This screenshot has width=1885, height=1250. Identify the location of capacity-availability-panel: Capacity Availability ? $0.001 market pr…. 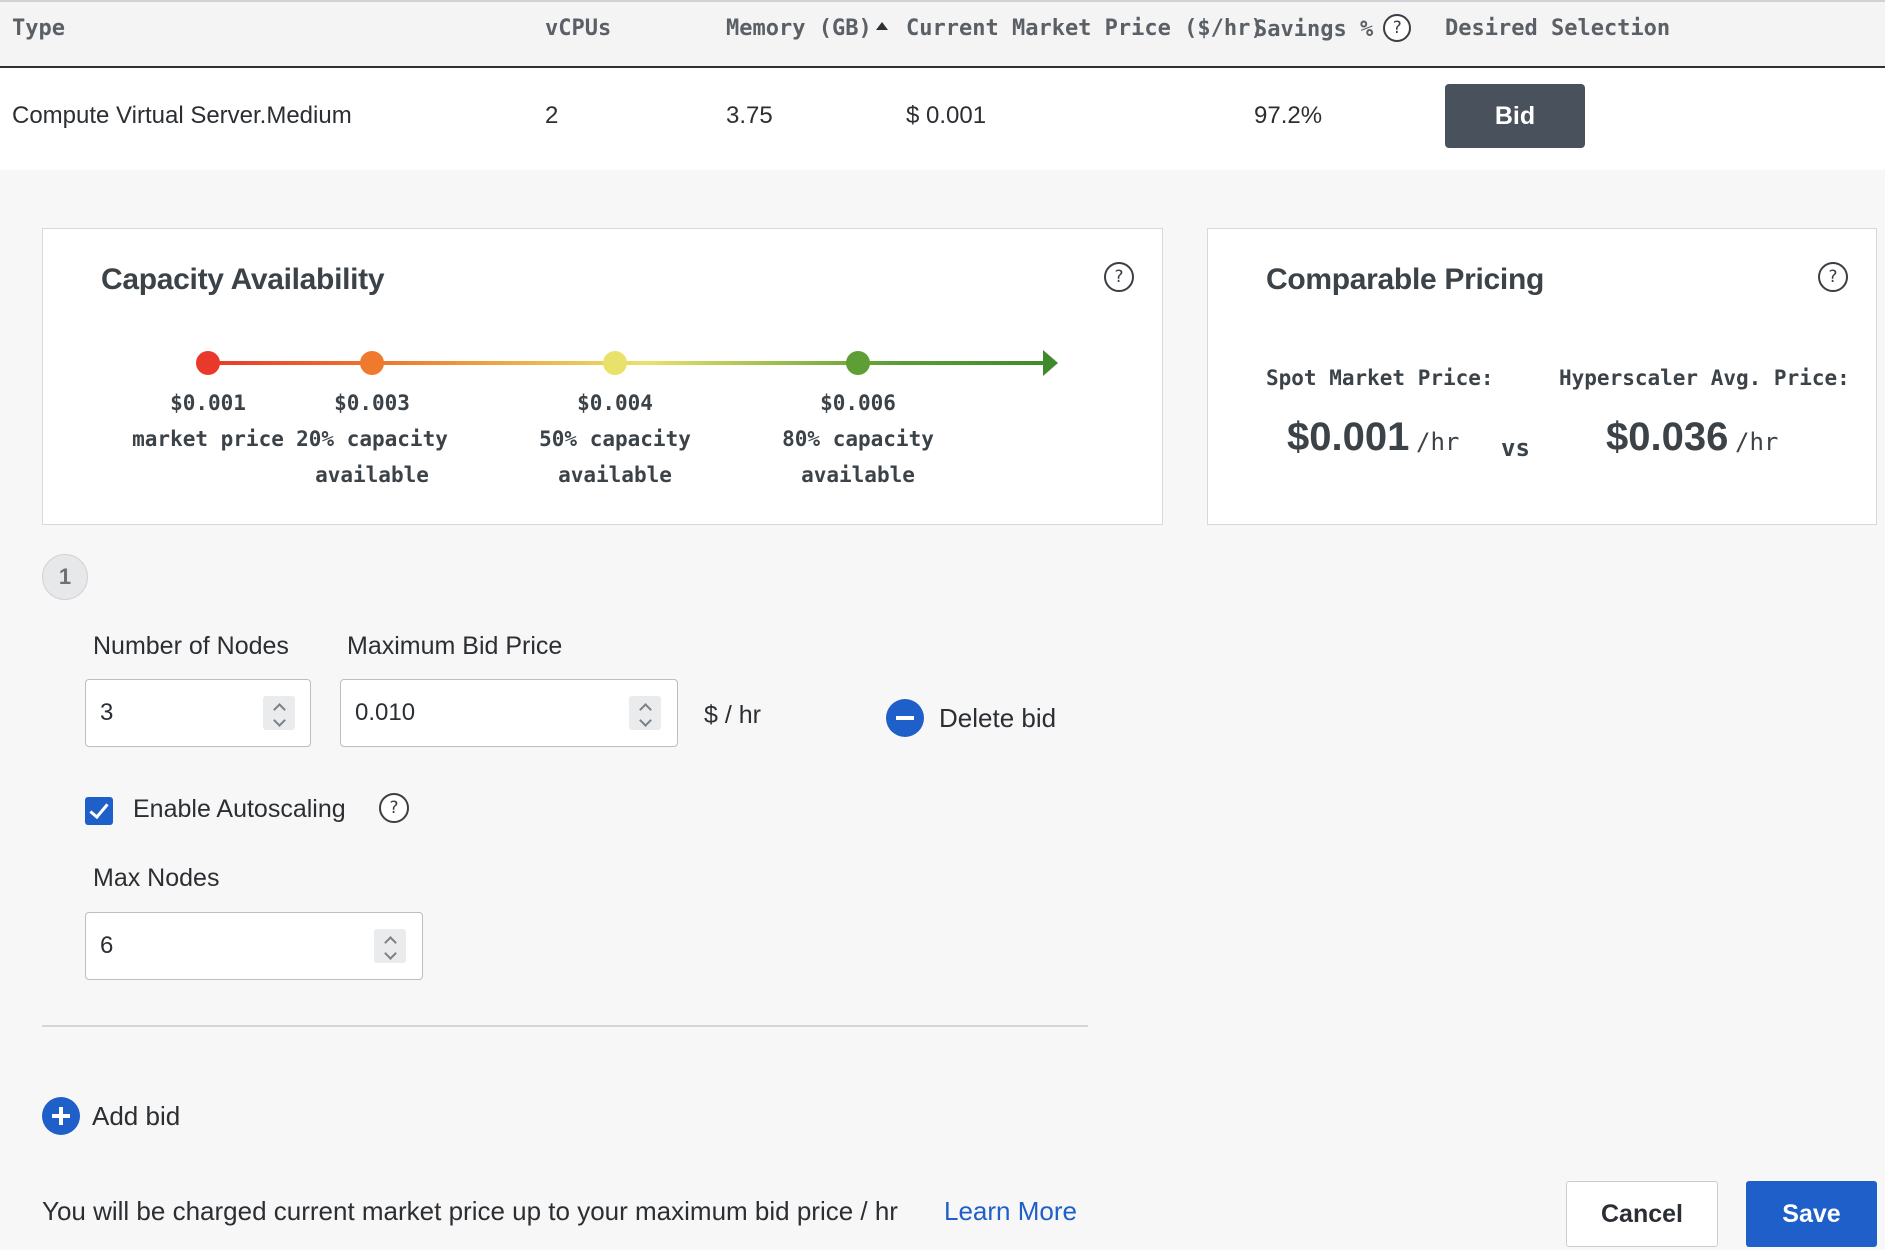
(602, 376).